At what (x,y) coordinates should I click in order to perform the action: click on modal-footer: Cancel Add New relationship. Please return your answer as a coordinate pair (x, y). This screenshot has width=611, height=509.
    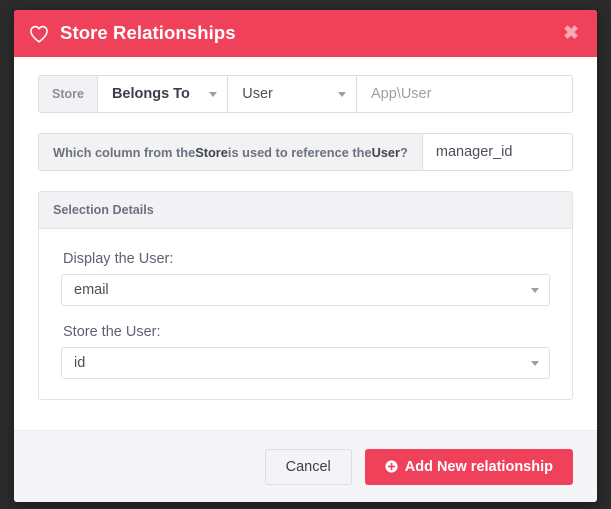
    Looking at the image, I should click on (305, 466).